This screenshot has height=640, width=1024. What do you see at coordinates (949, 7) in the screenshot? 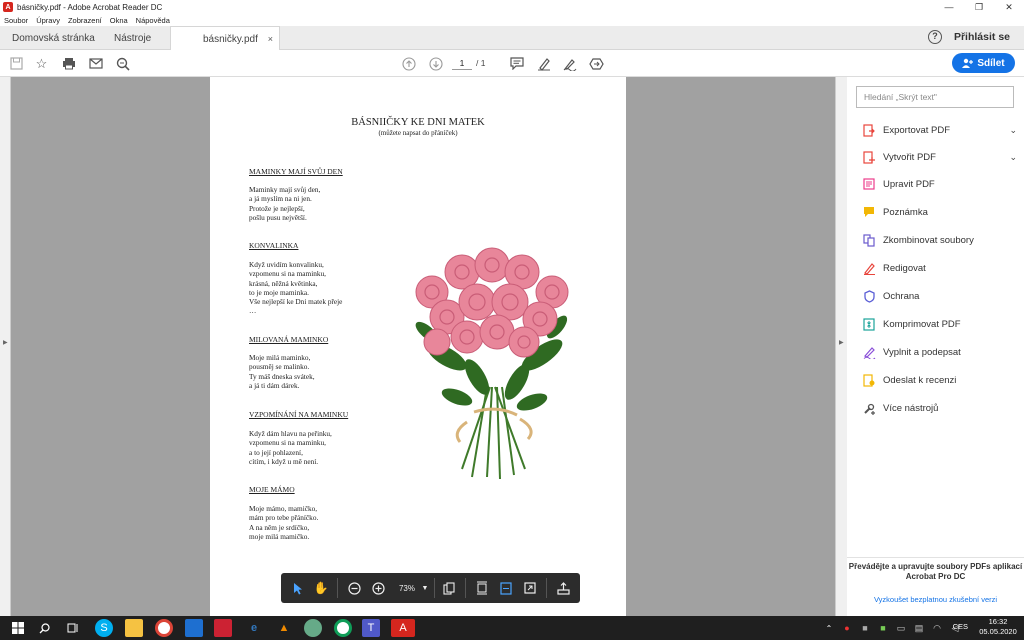
I see `minimize-button: —` at bounding box center [949, 7].